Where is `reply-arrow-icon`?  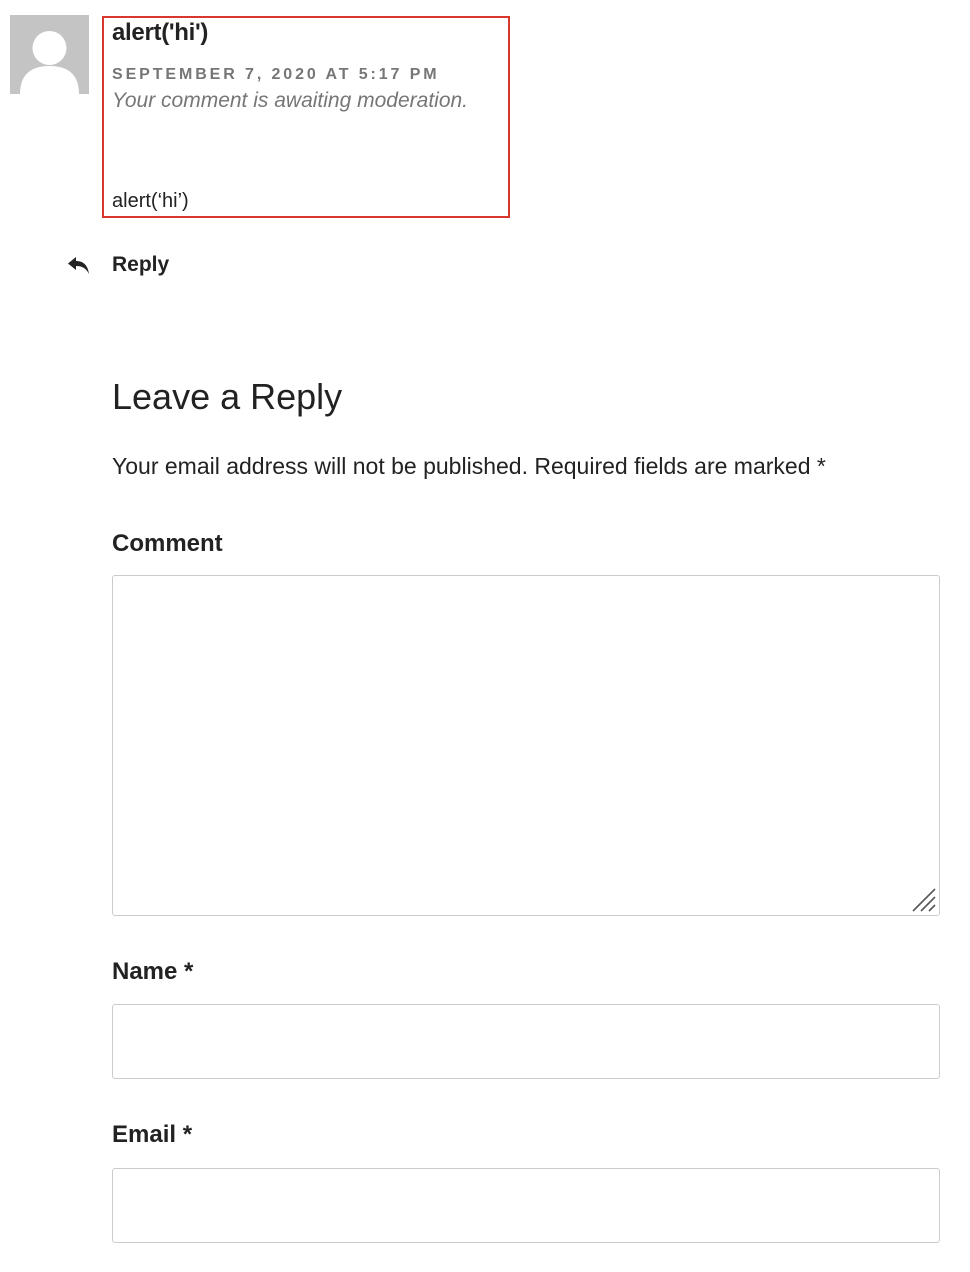 reply-arrow-icon is located at coordinates (79, 265).